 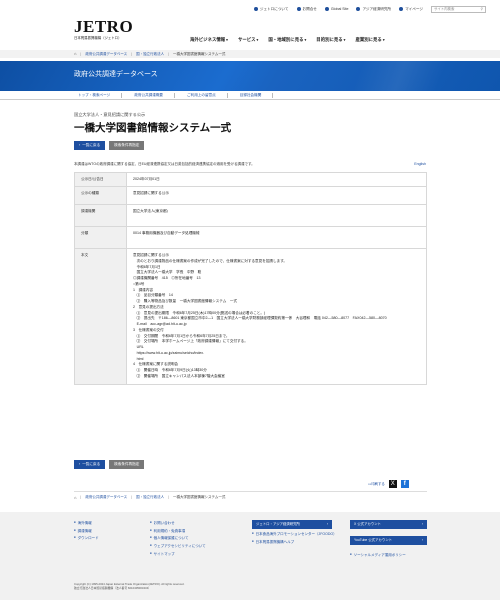 What do you see at coordinates (336, 9) in the screenshot?
I see `util-link-global: Global Site` at bounding box center [336, 9].